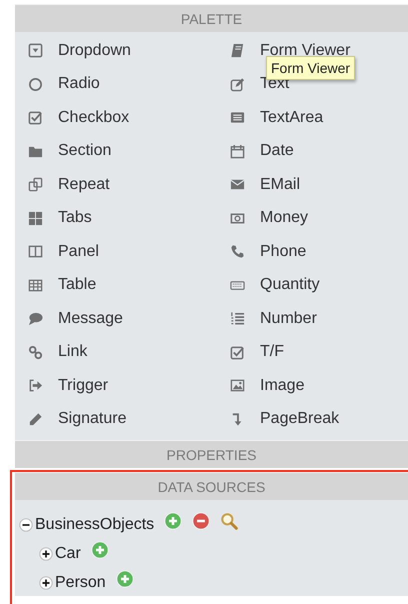 This screenshot has height=604, width=408. Describe the element at coordinates (211, 18) in the screenshot. I see `panel-header: PALETTE` at that location.